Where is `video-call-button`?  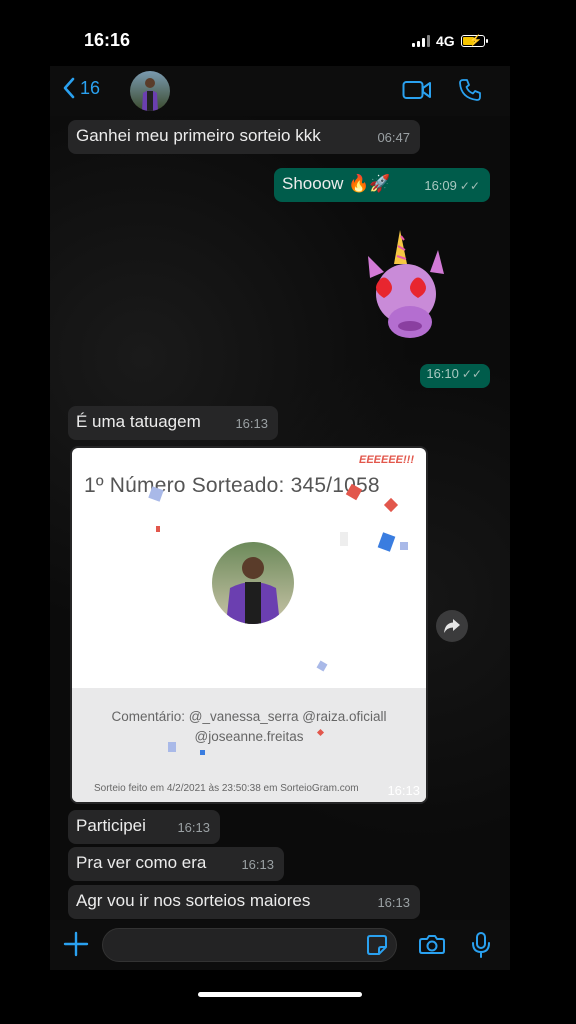 video-call-button is located at coordinates (417, 92).